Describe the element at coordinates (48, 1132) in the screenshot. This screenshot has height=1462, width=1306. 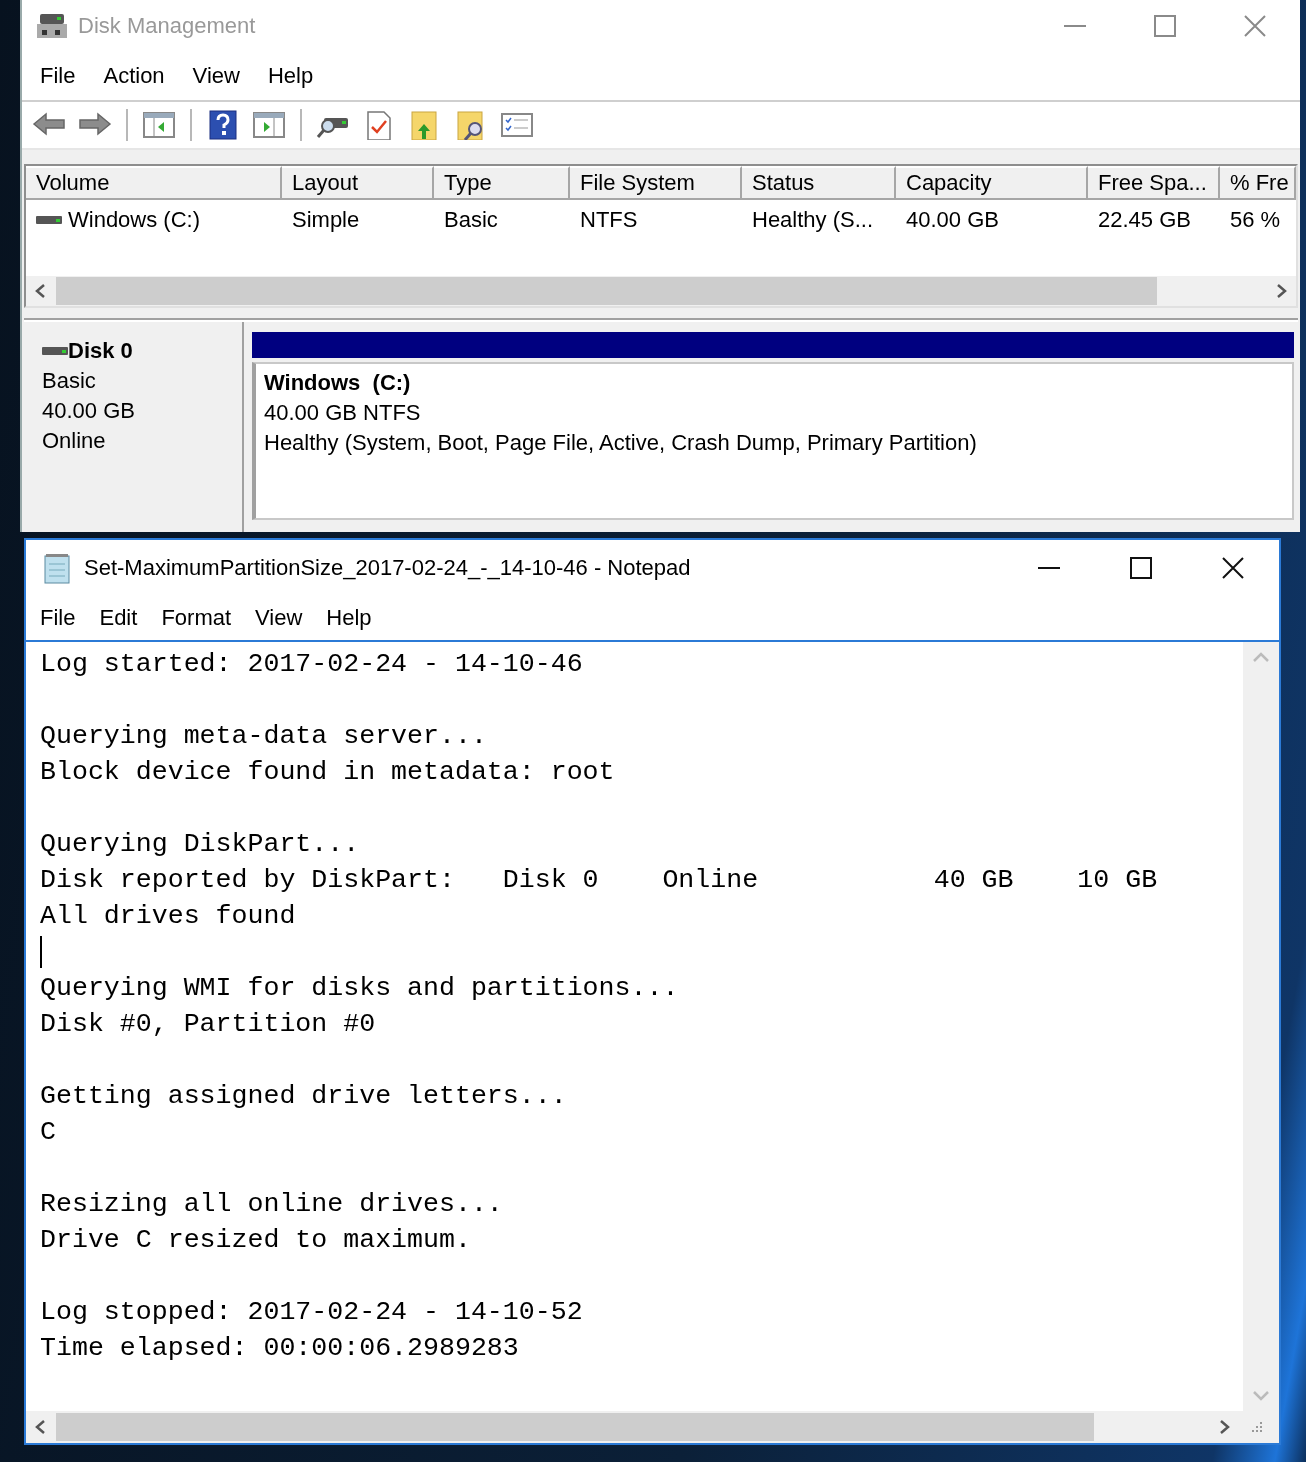
I see `log-line: C` at that location.